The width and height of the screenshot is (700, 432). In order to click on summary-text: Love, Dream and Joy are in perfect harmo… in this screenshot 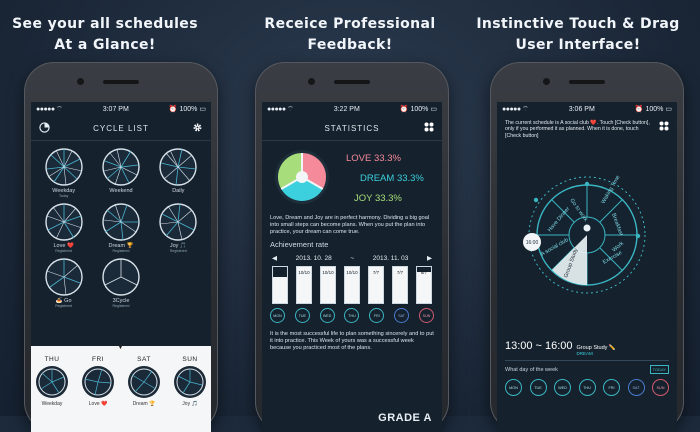, I will do `click(350, 225)`.